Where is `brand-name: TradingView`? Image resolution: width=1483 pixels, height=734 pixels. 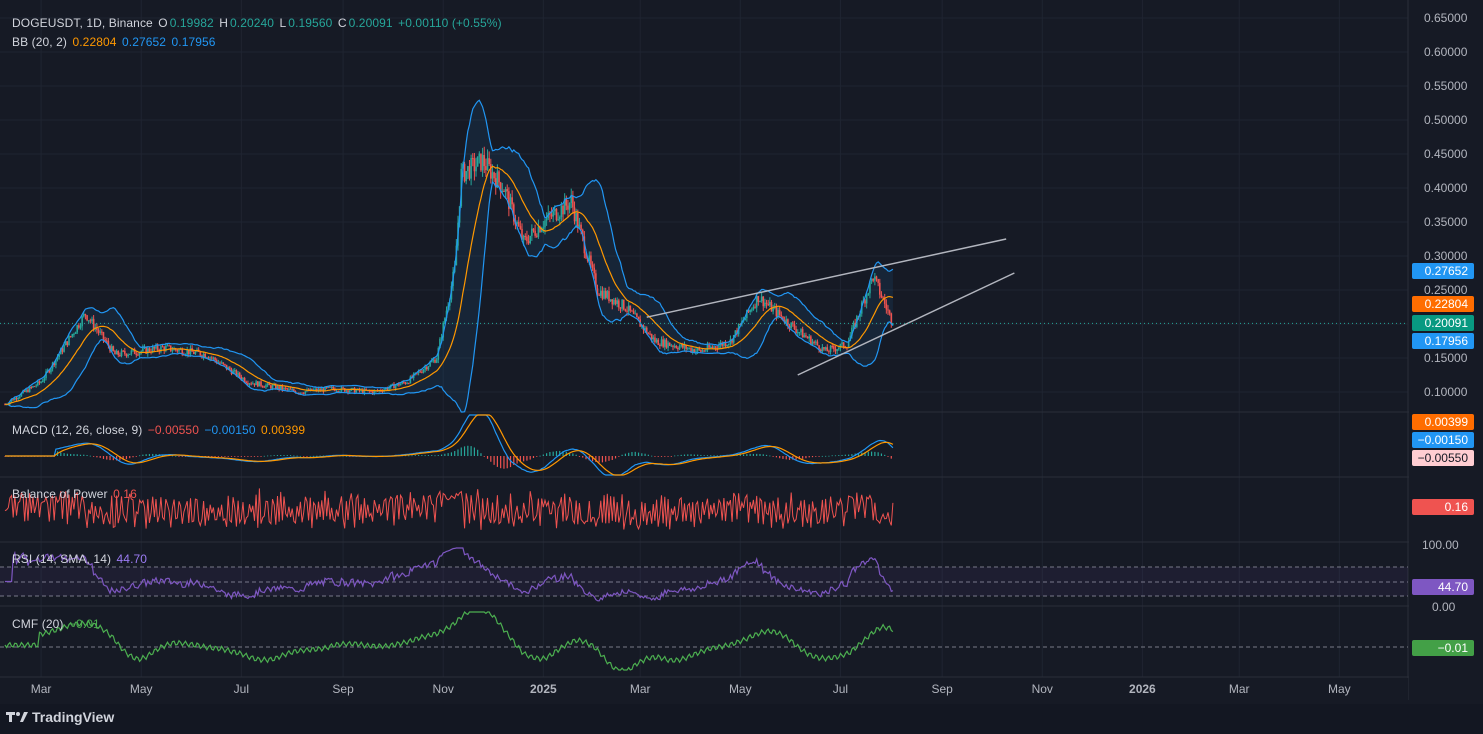
brand-name: TradingView is located at coordinates (73, 717).